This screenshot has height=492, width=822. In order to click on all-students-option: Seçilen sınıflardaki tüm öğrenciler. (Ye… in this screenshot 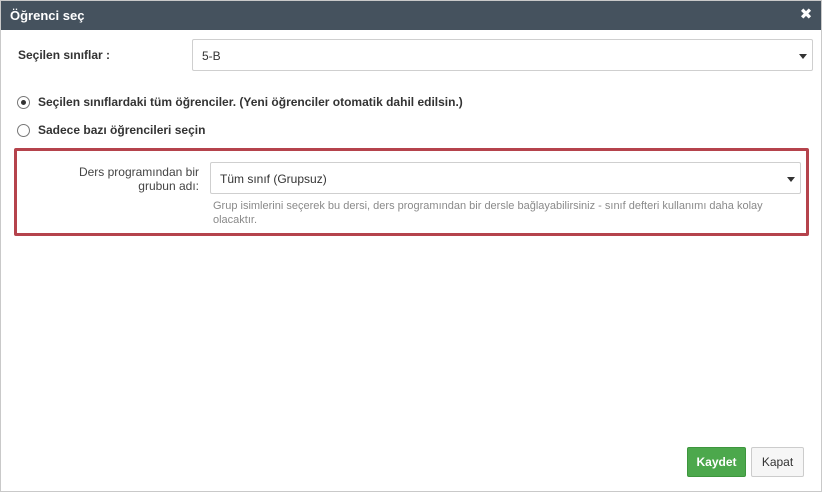, I will do `click(240, 102)`.